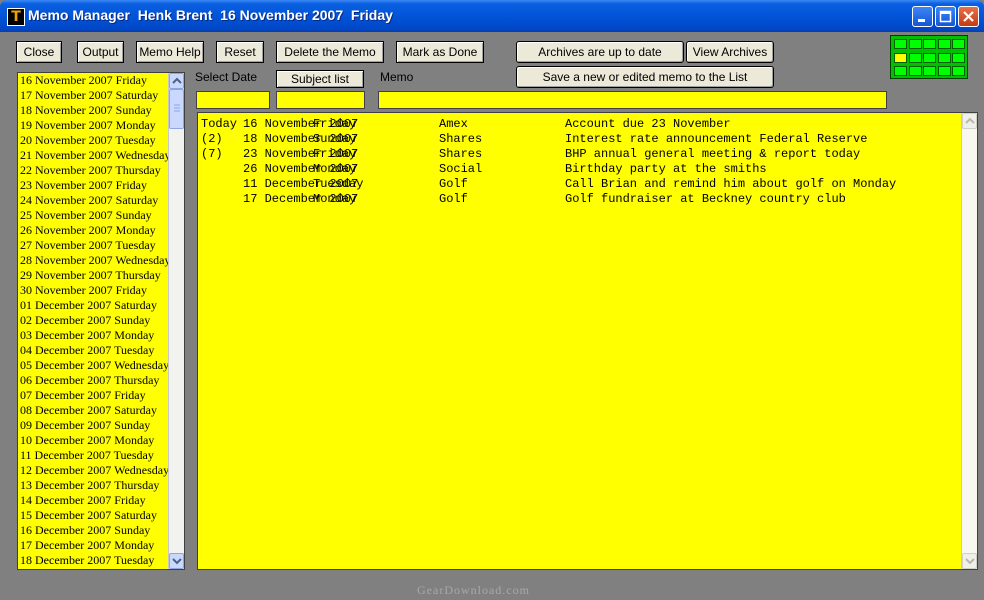 The image size is (984, 600). I want to click on date-list-item: 08 December 2007 Saturday, so click(101, 410).